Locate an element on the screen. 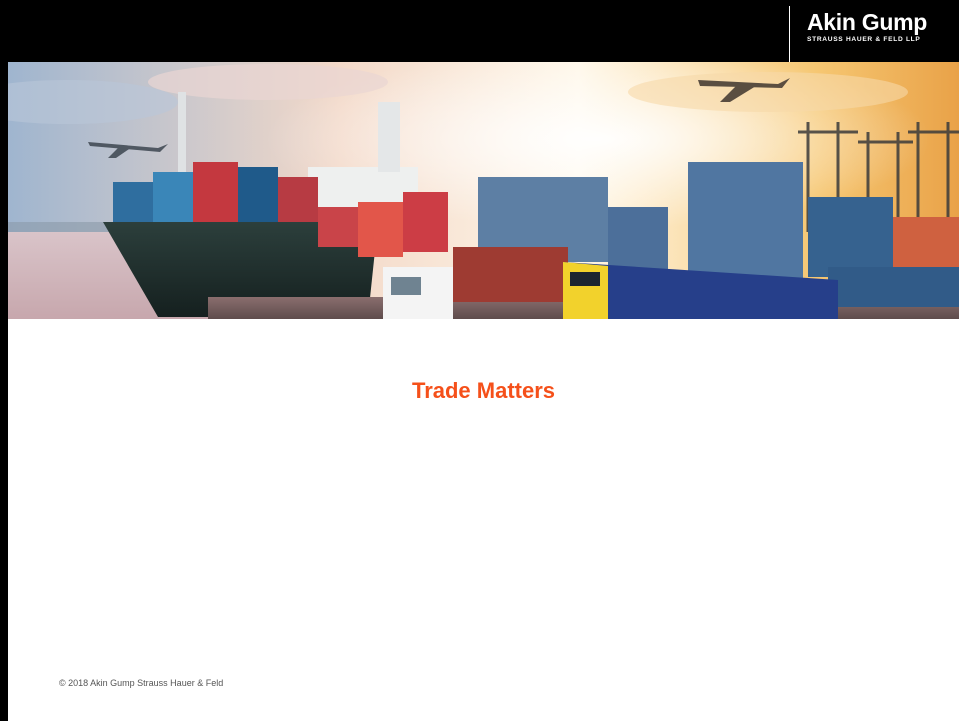  slide-left-border is located at coordinates (4, 360).